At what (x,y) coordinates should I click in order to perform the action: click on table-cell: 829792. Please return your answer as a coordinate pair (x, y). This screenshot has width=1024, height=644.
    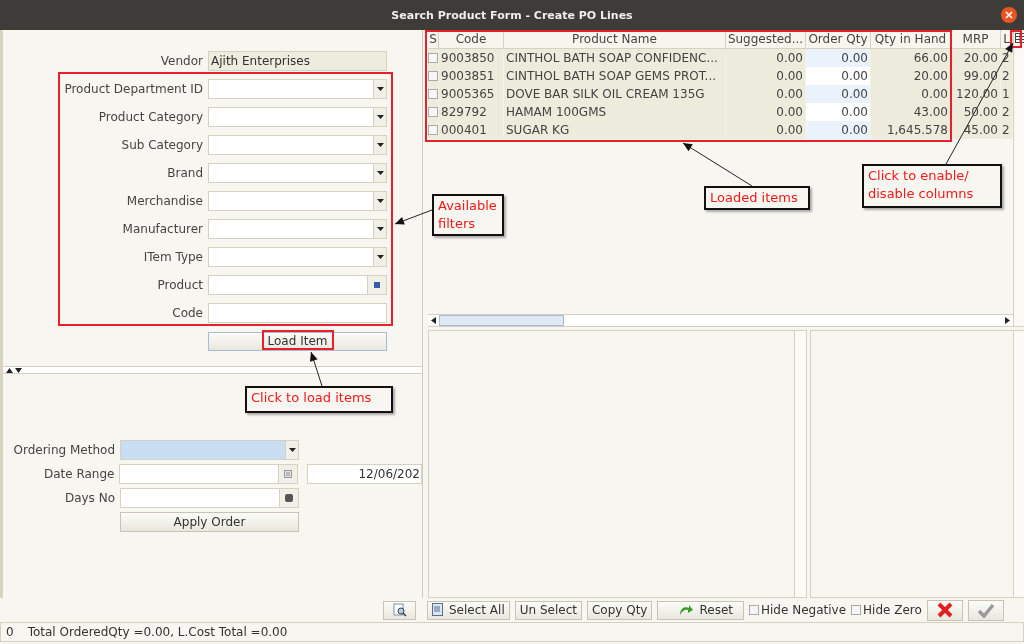
    Looking at the image, I should click on (471, 112).